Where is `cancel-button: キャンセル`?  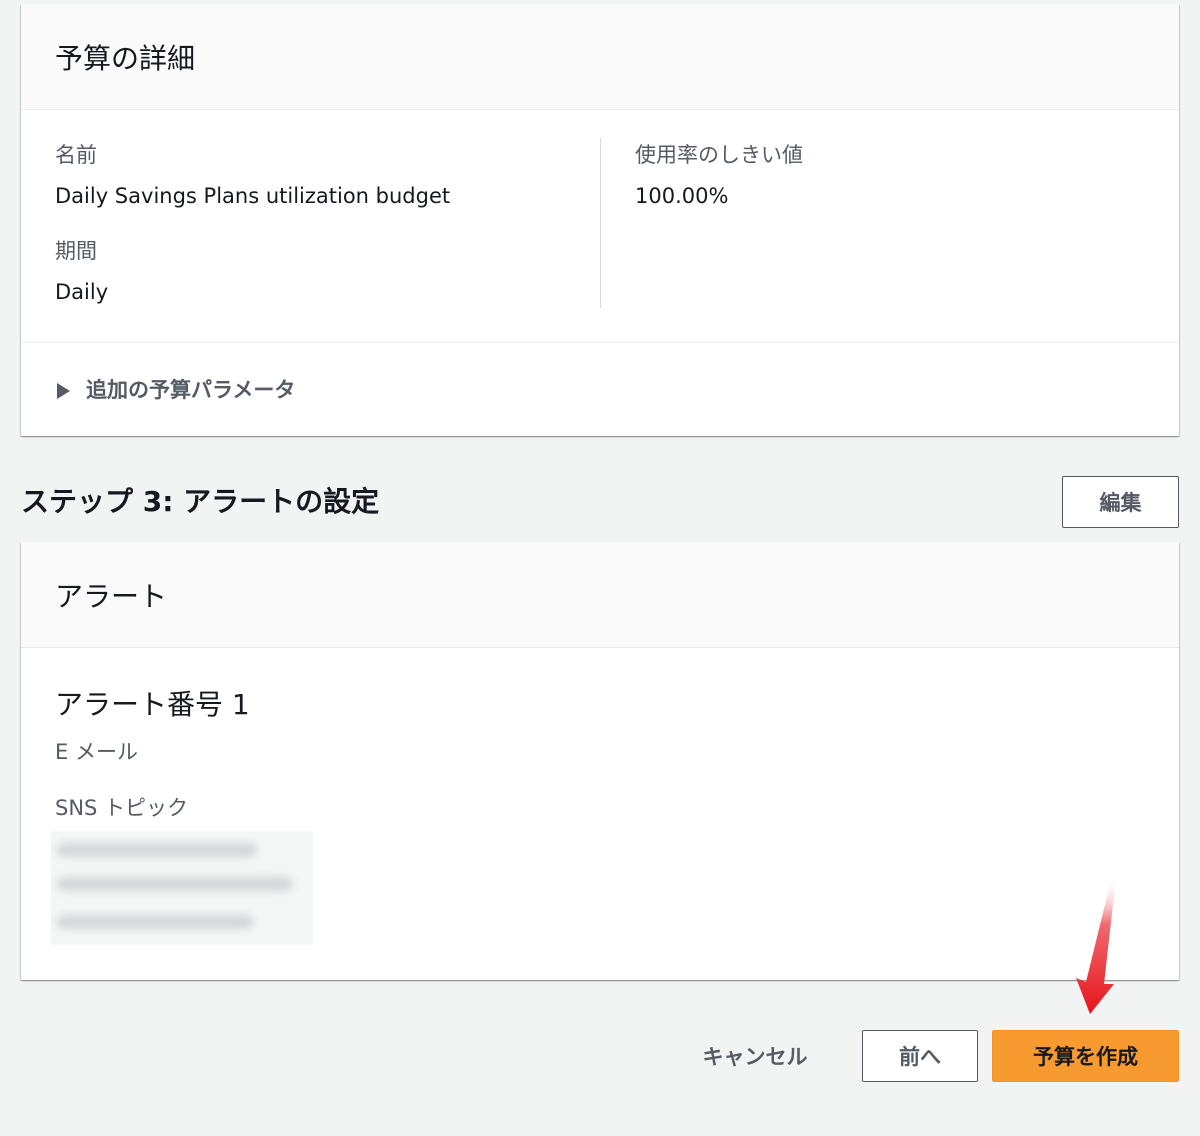
cancel-button: キャンセル is located at coordinates (755, 1056).